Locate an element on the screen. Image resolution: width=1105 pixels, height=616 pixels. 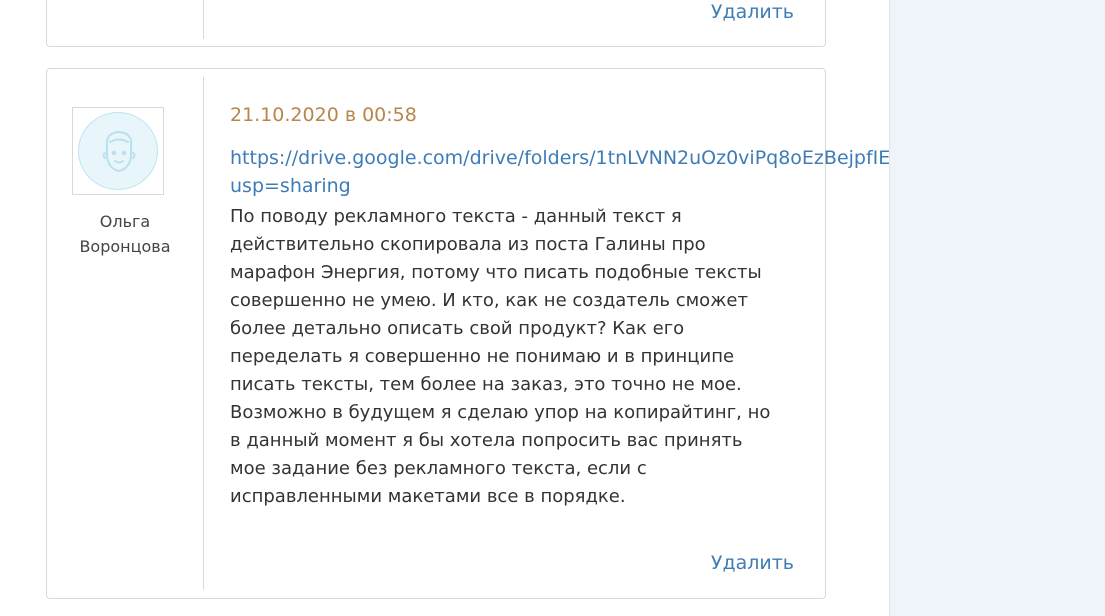
comment-text-line: исправленными макетами все в порядке. is located at coordinates (428, 496).